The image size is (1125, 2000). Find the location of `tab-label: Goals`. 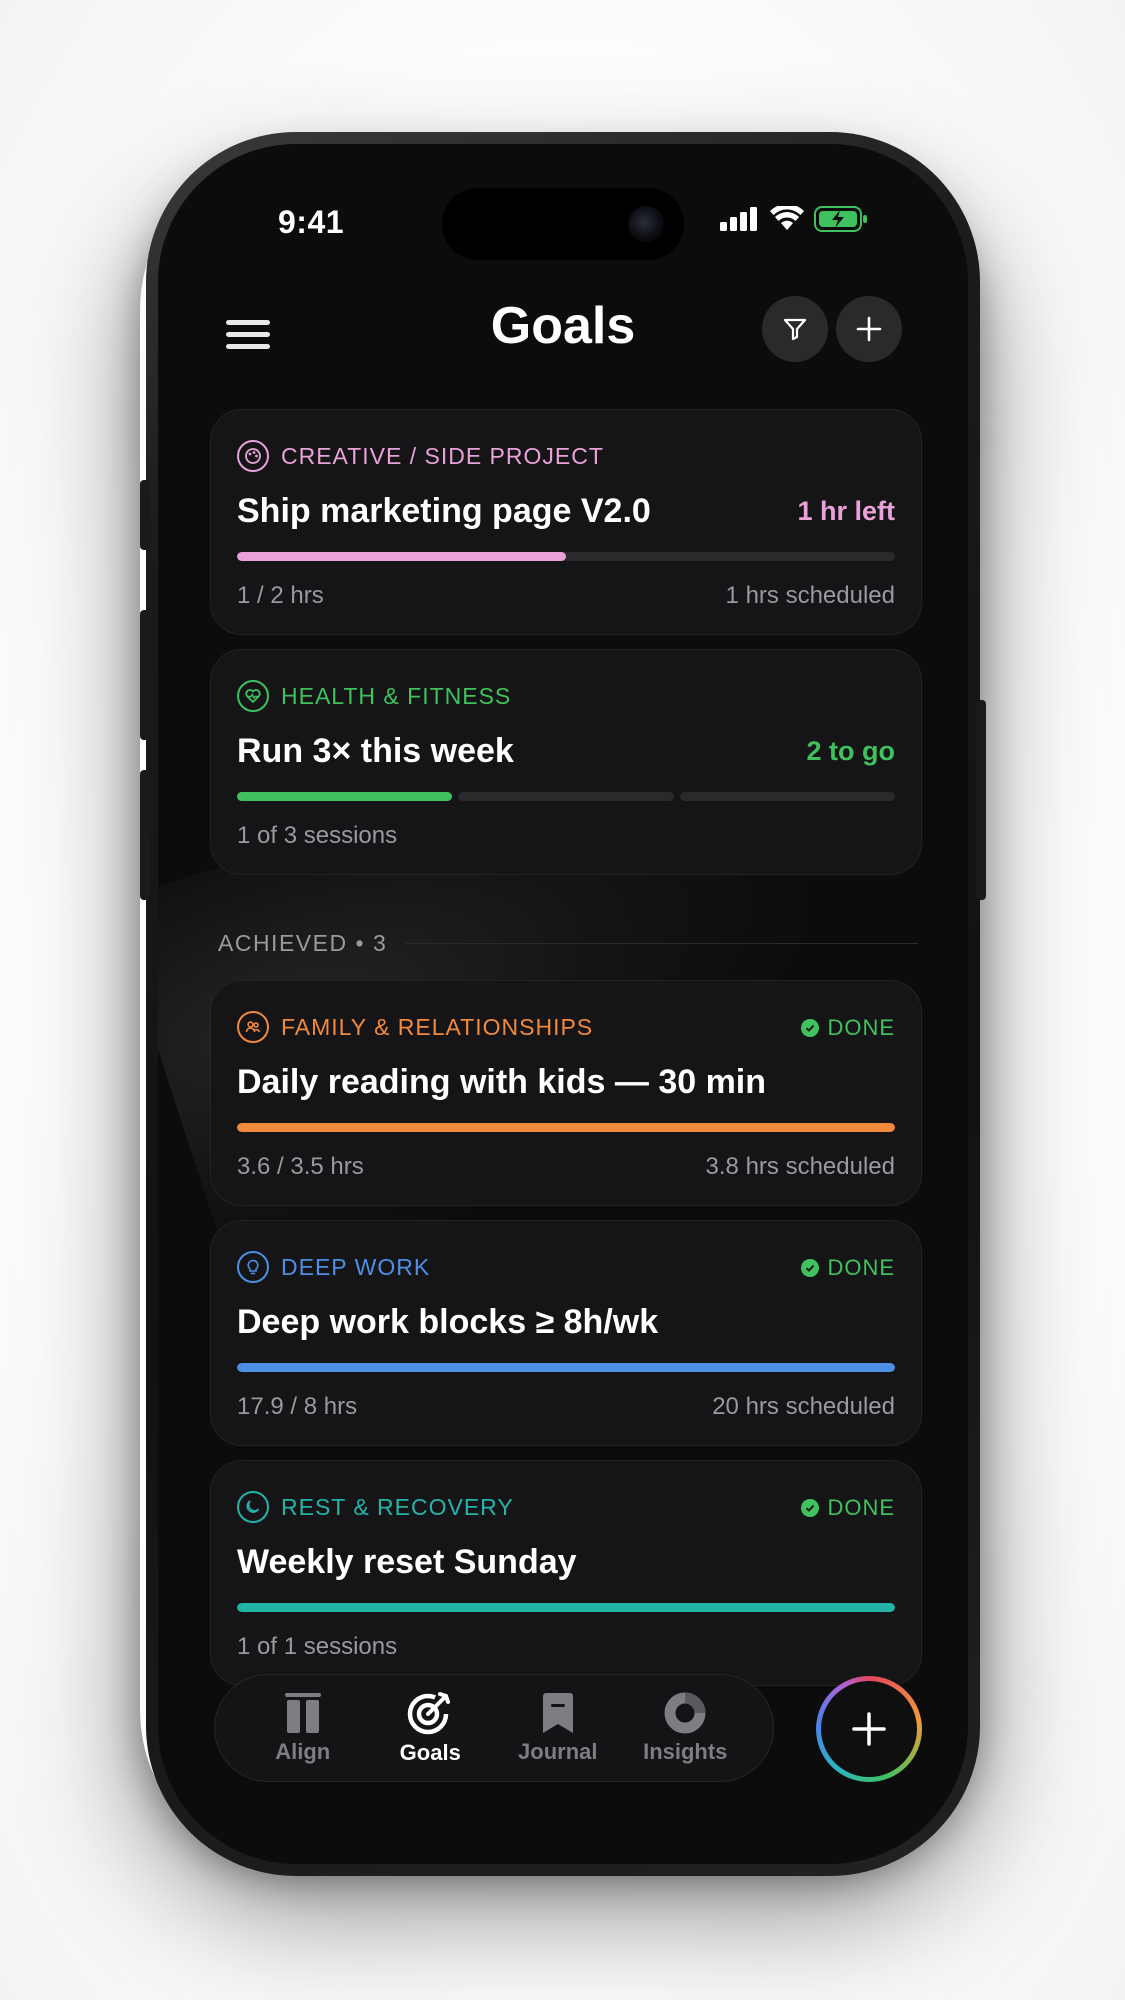

tab-label: Goals is located at coordinates (430, 1752).